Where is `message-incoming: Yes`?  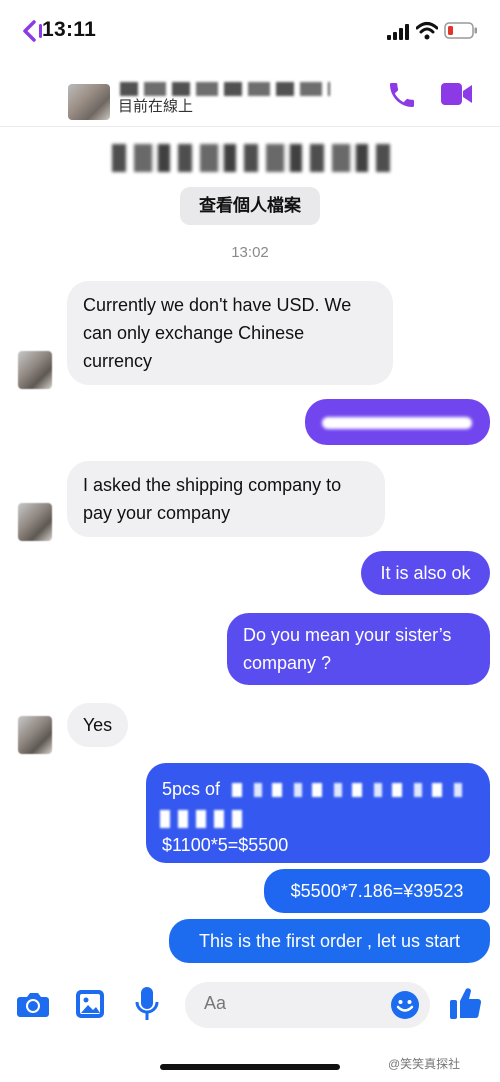
message-incoming: Yes is located at coordinates (97, 725).